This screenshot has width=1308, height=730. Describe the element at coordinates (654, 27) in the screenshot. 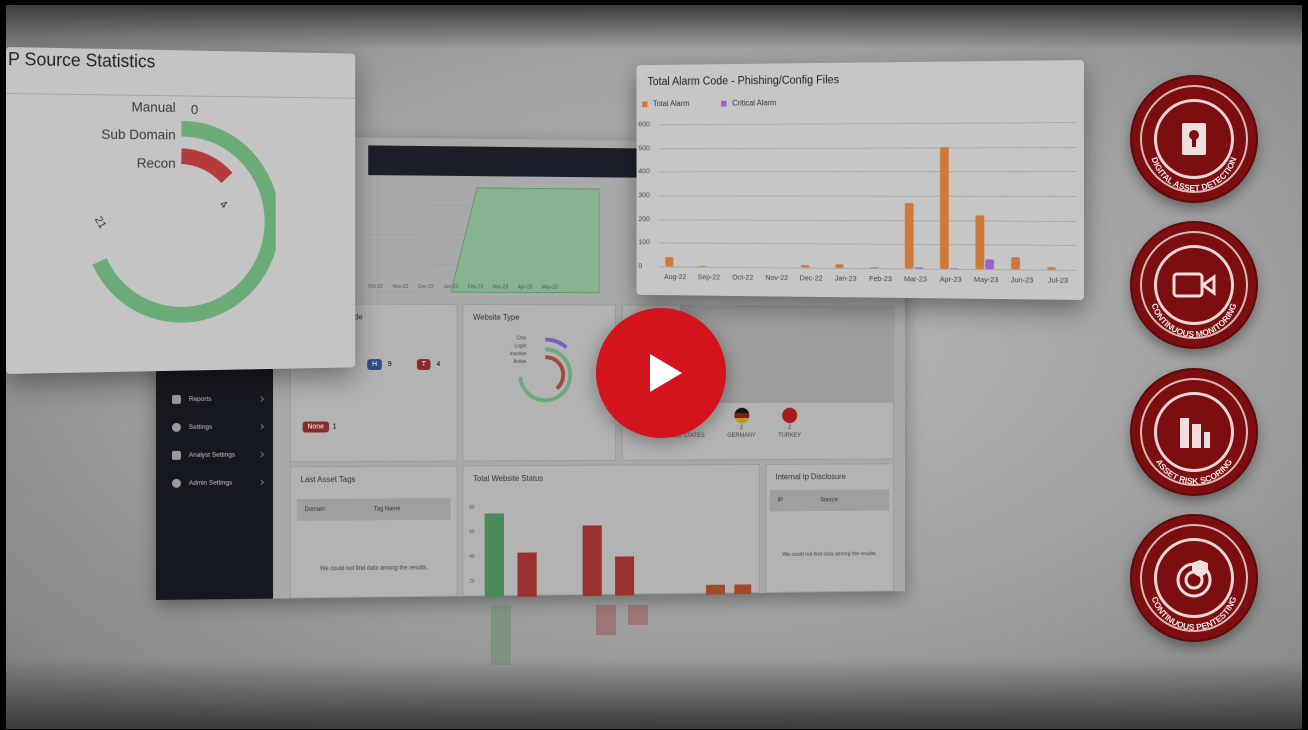

I see `top-shade` at that location.